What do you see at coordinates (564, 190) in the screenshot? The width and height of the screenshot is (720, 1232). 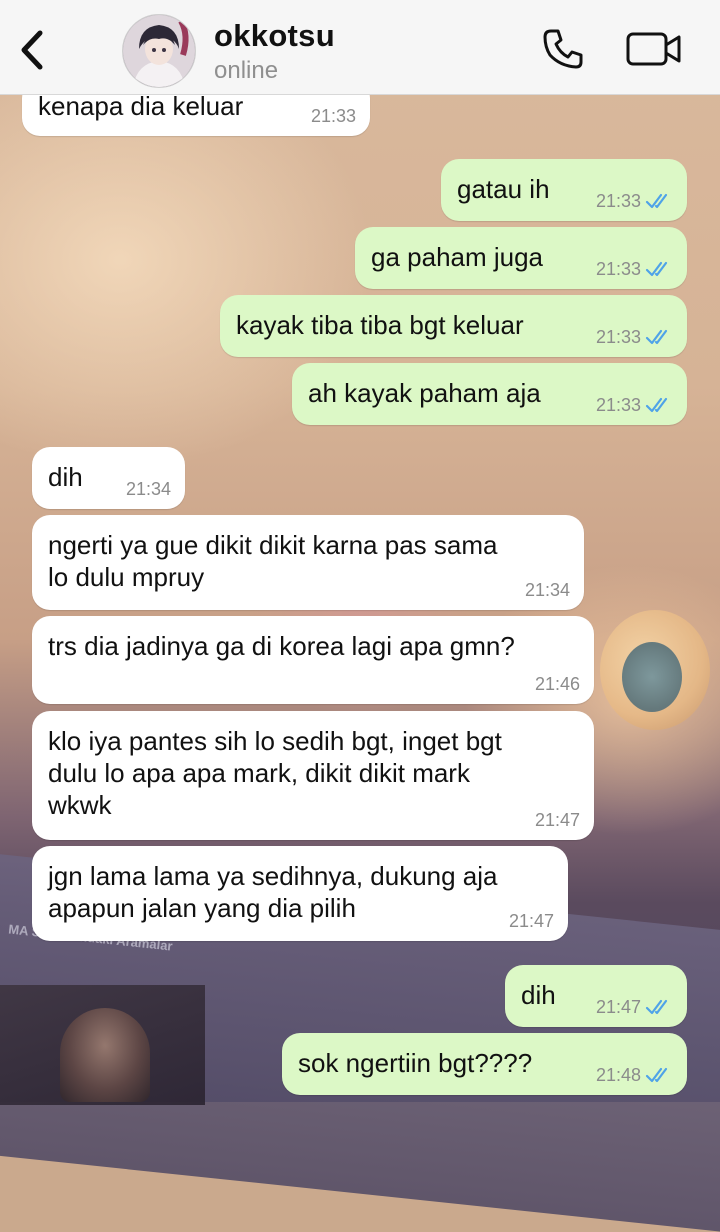 I see `message-bubble-outgoing: gatau ih 21:33` at bounding box center [564, 190].